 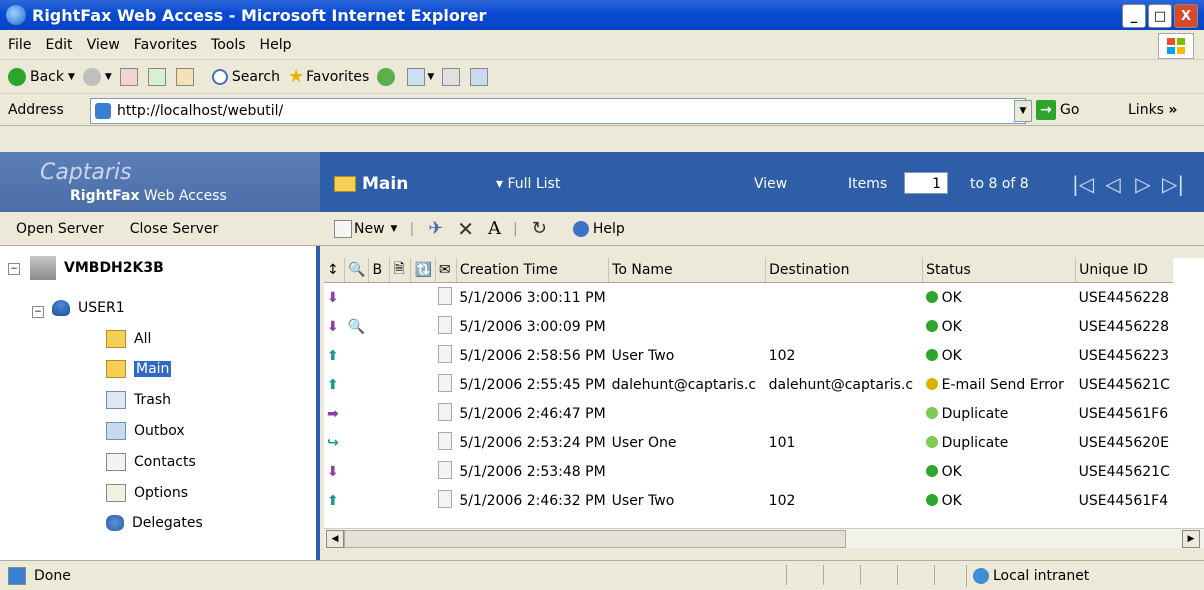 I want to click on help-button: Help, so click(x=598, y=228).